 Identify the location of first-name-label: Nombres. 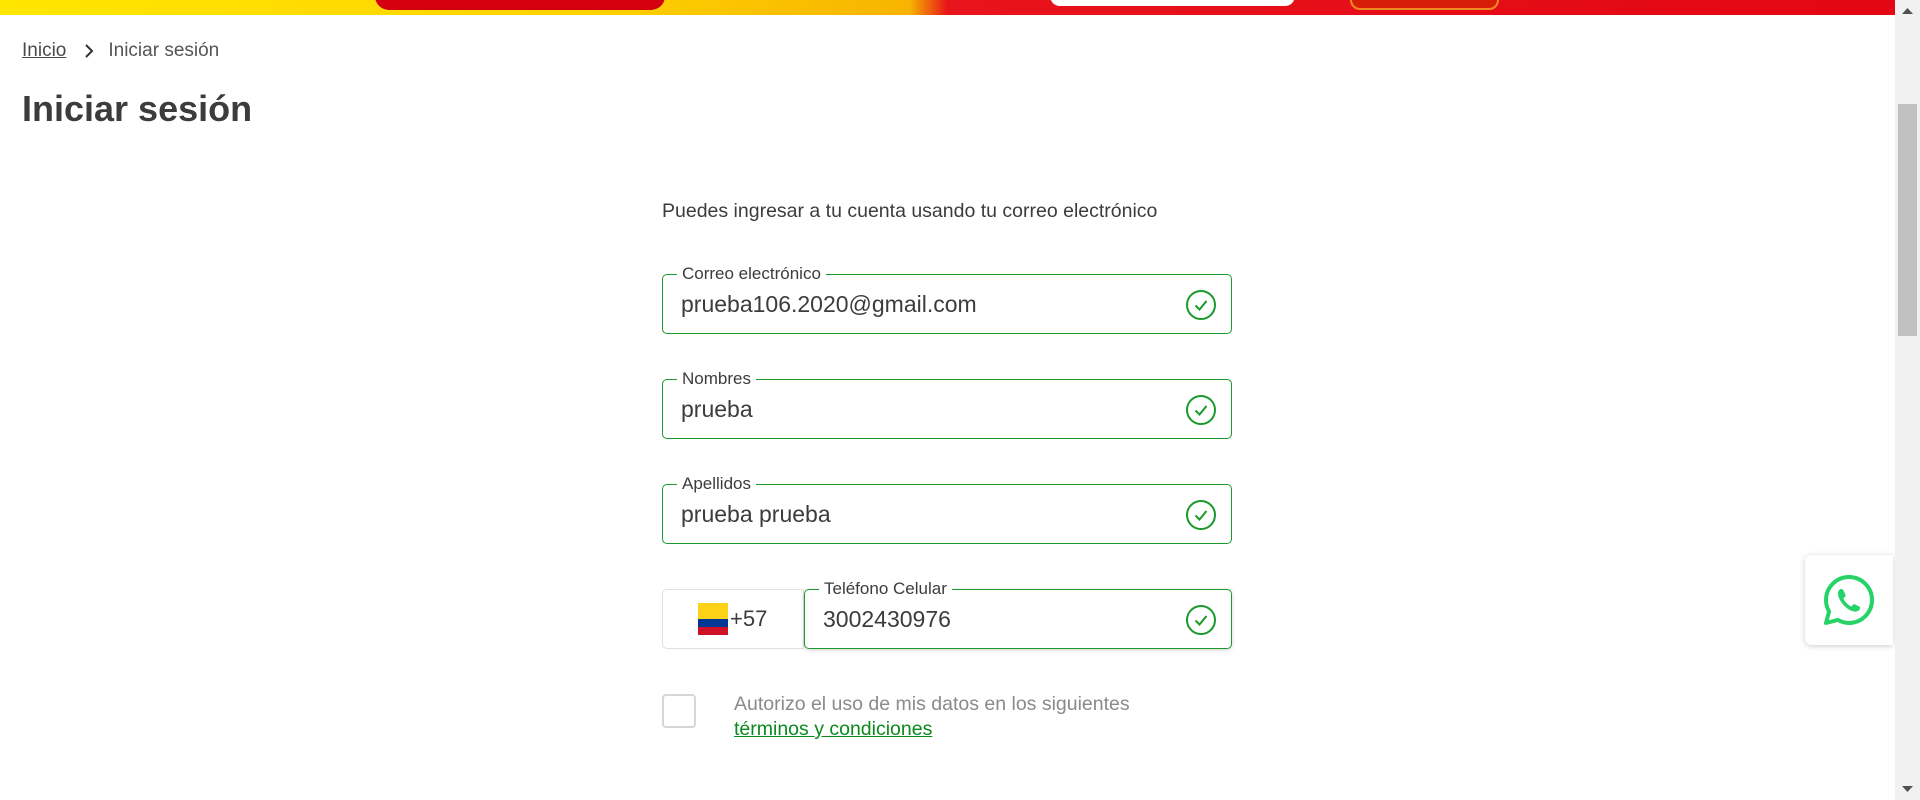
(716, 379).